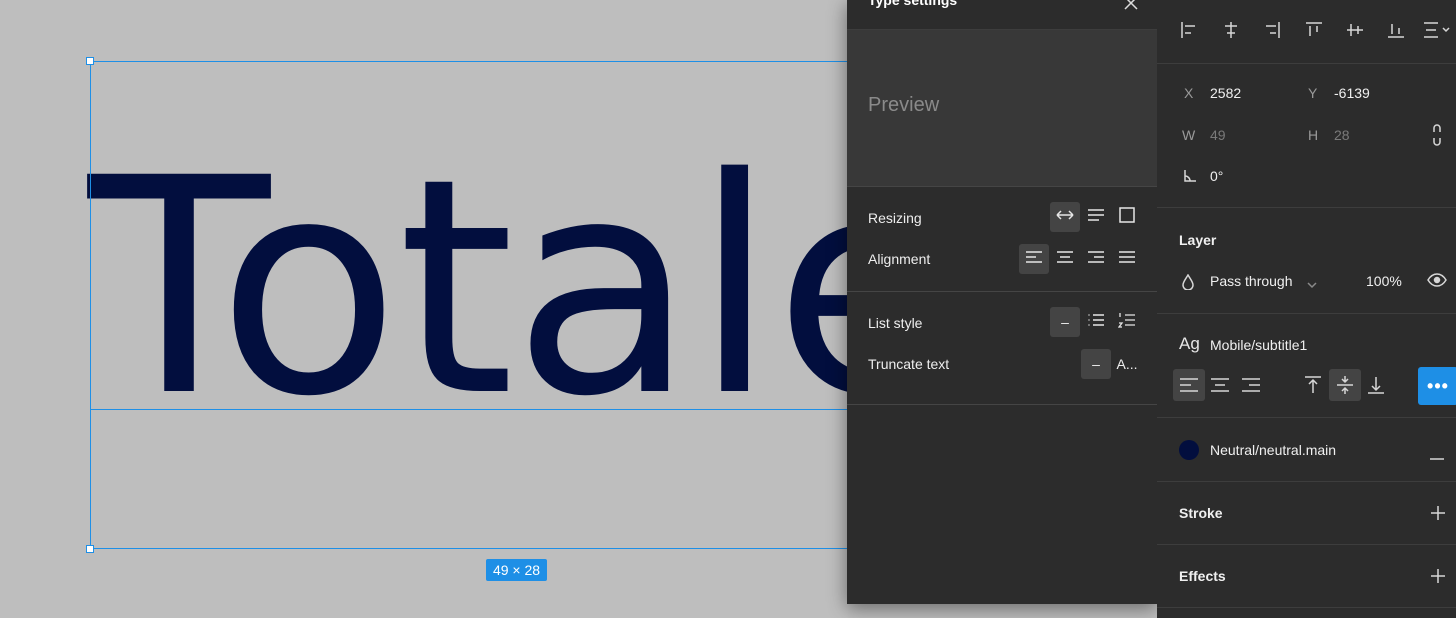 Image resolution: width=1456 pixels, height=618 pixels. I want to click on list-none-button: –, so click(1065, 322).